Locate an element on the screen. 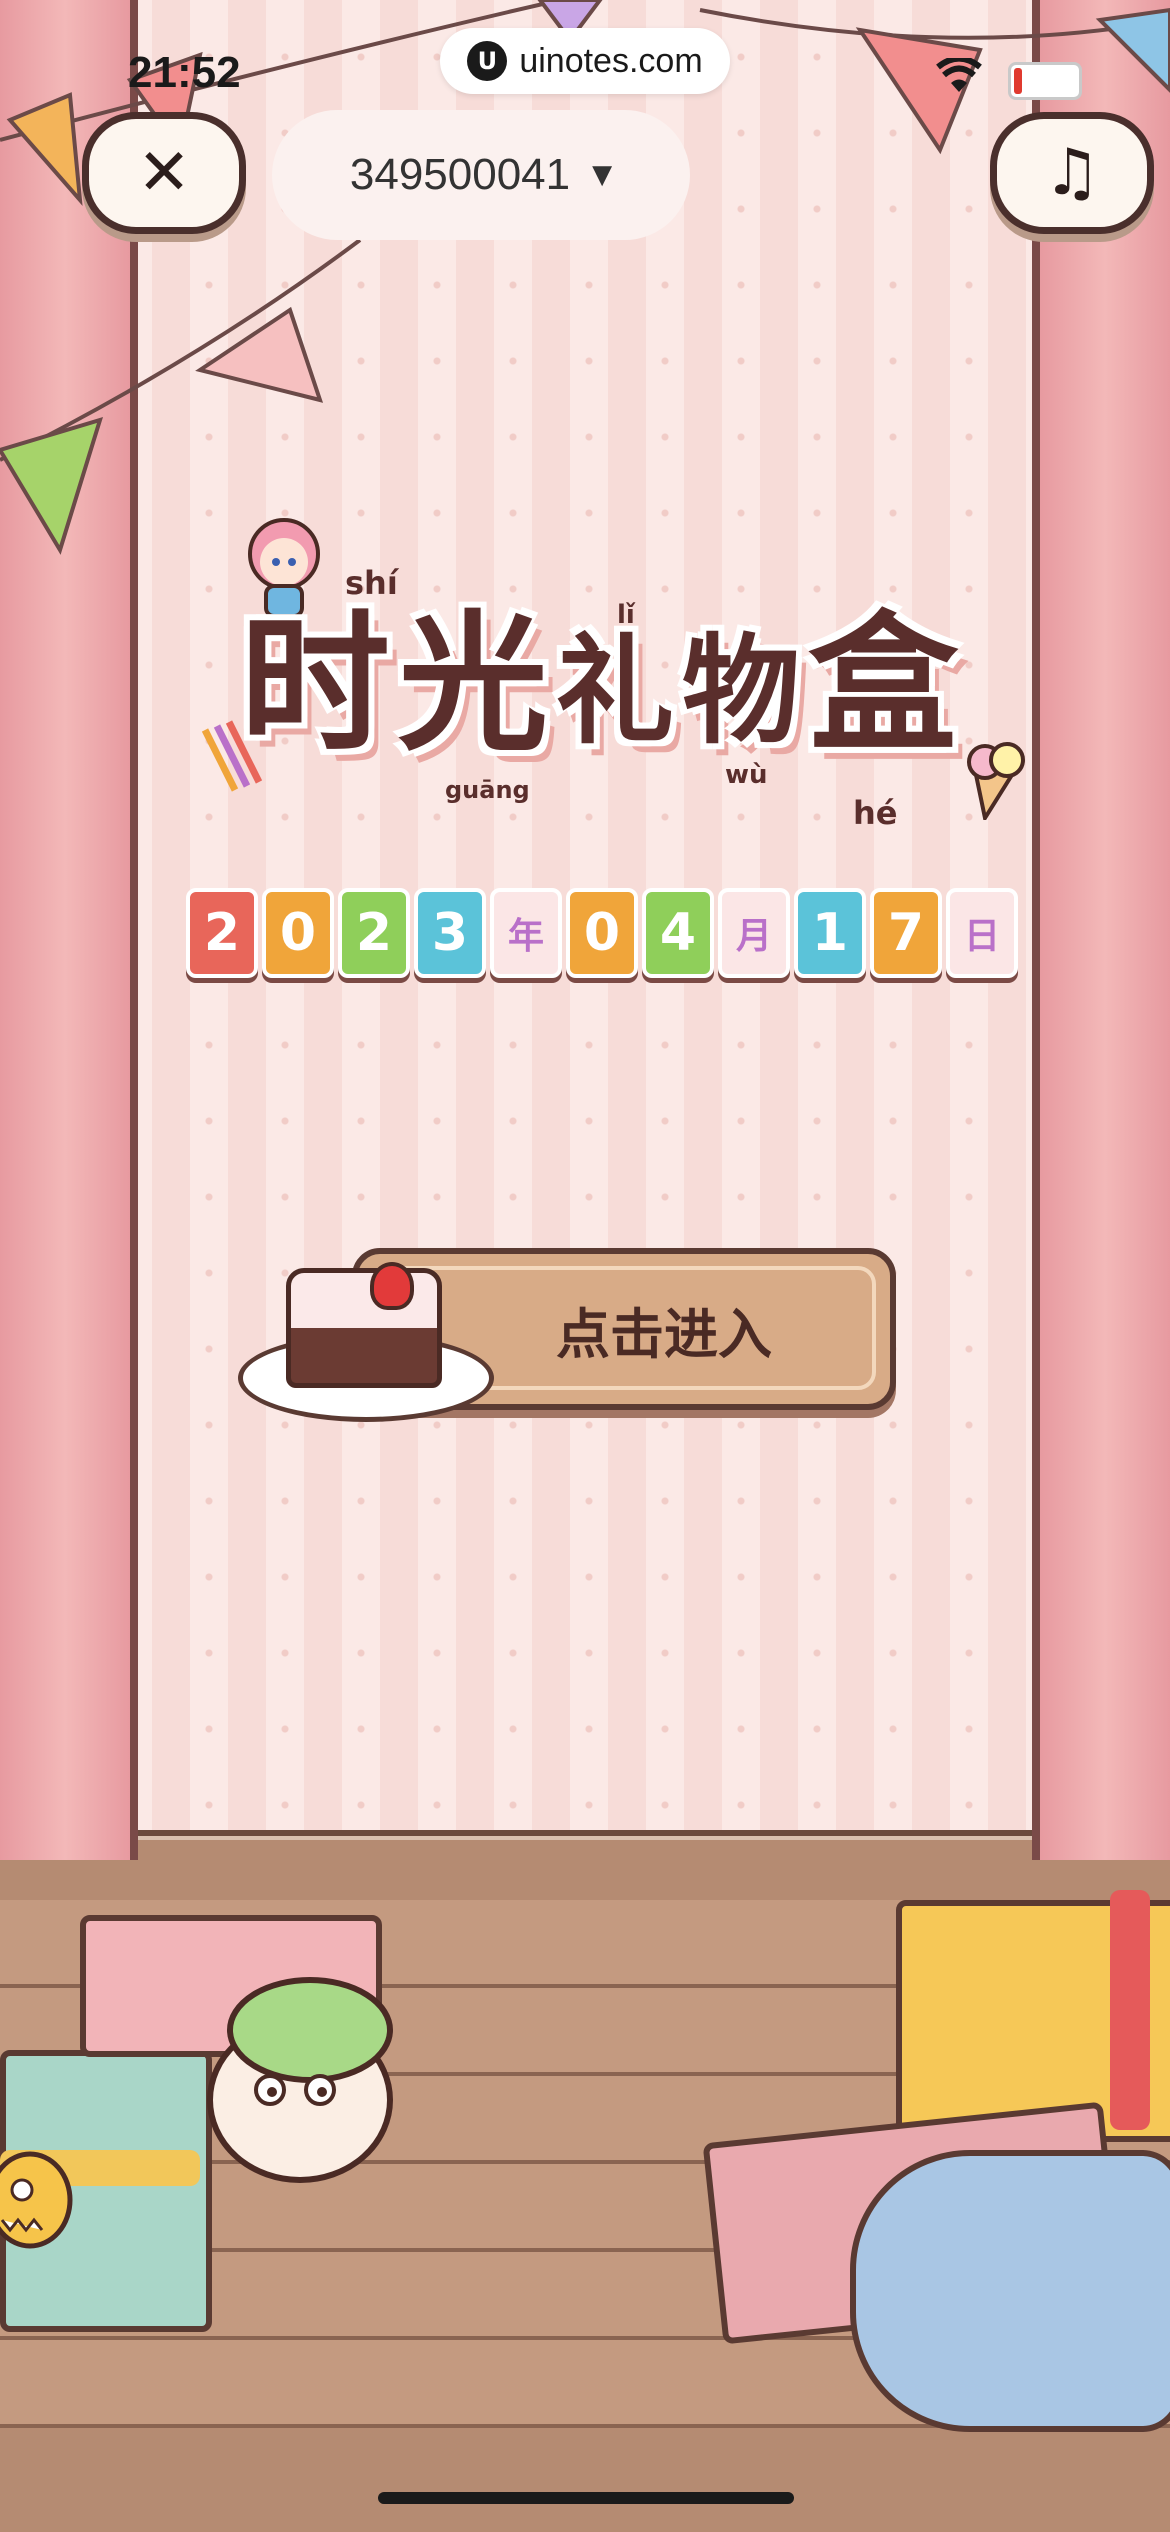 This screenshot has width=1170, height=2532. account-id-selector: 349500041 ▼ is located at coordinates (481, 175).